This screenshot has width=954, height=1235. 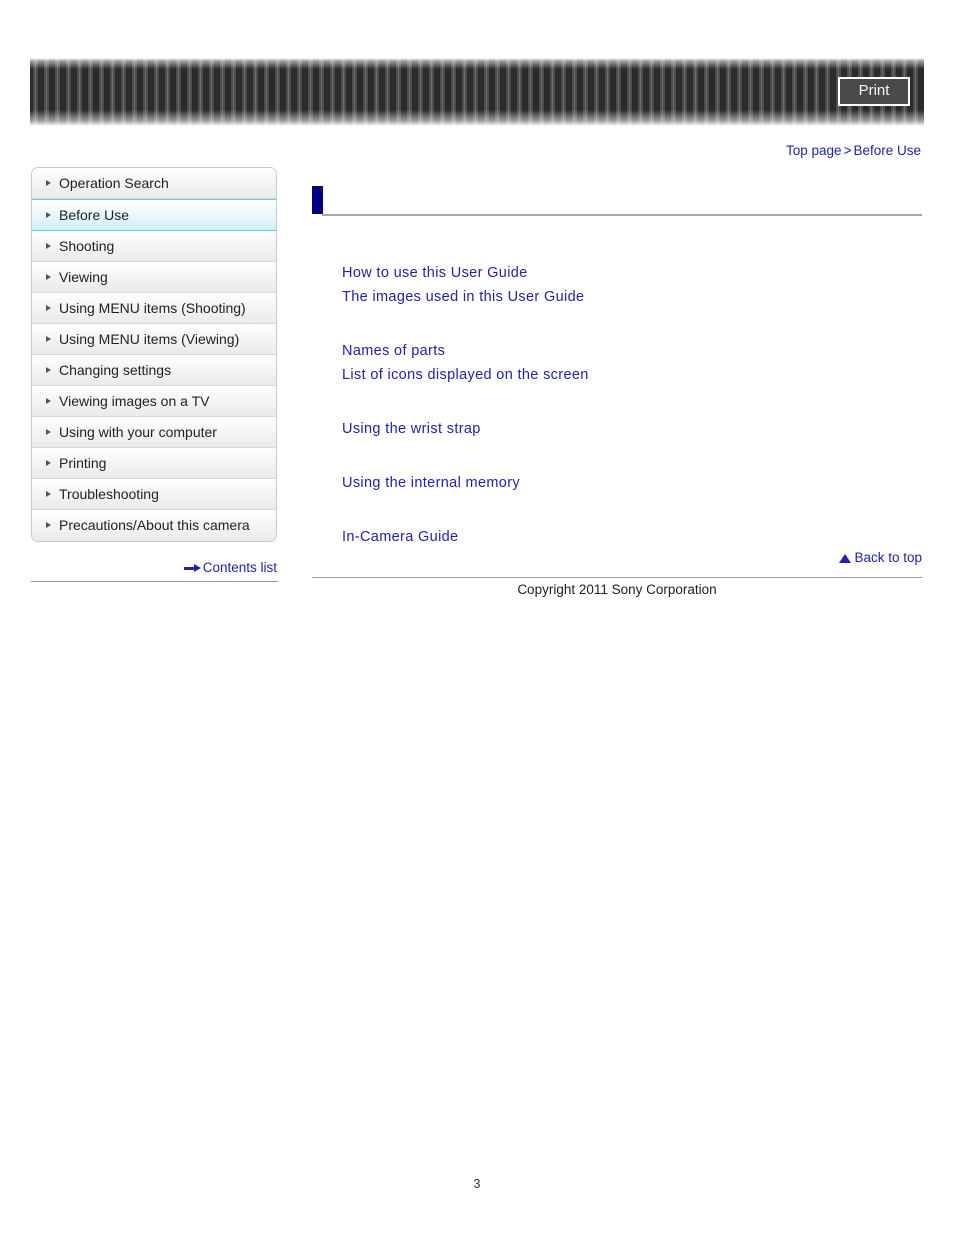 I want to click on content-link: In-Camera Guide, so click(x=632, y=537).